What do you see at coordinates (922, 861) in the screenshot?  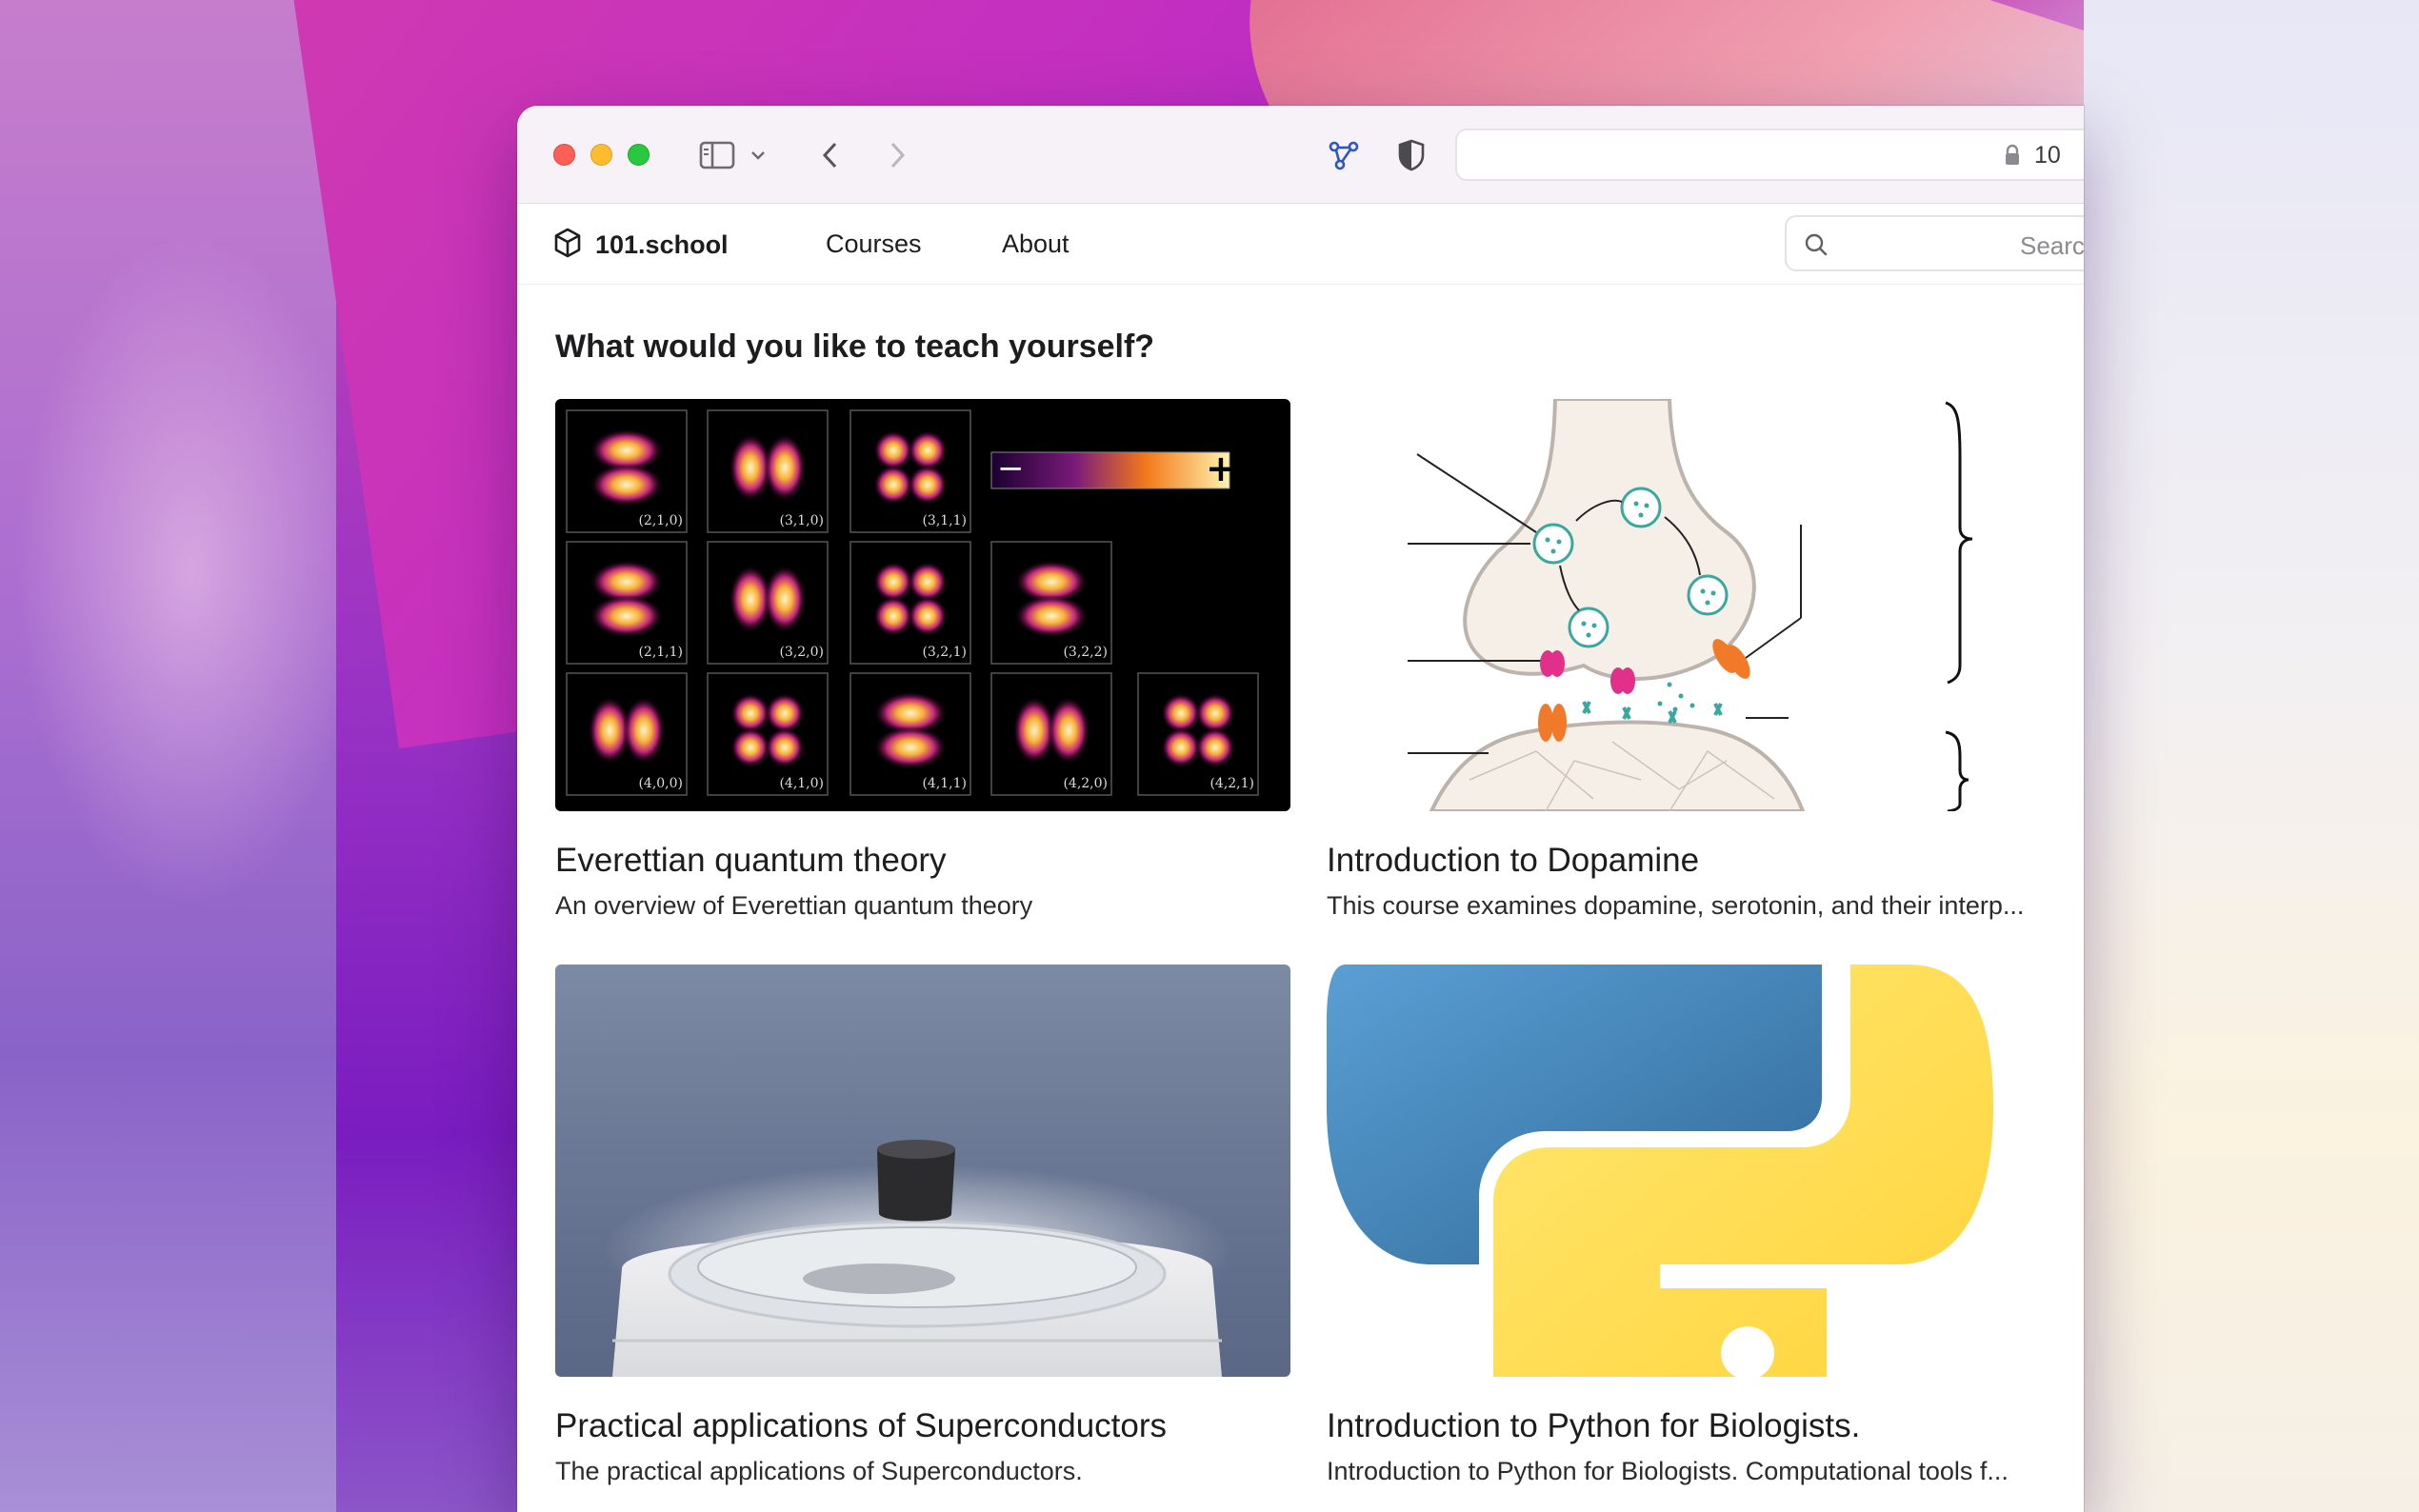 I see `course-title: Everettian quantum theory` at bounding box center [922, 861].